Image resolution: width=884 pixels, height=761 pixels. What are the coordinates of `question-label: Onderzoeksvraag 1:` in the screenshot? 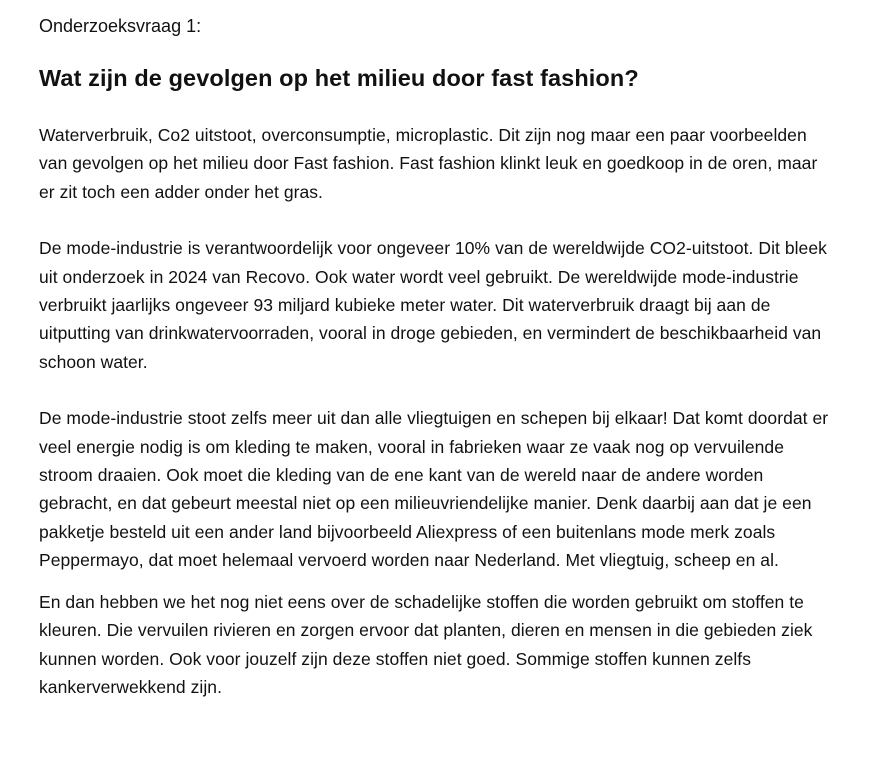 It's located at (120, 26).